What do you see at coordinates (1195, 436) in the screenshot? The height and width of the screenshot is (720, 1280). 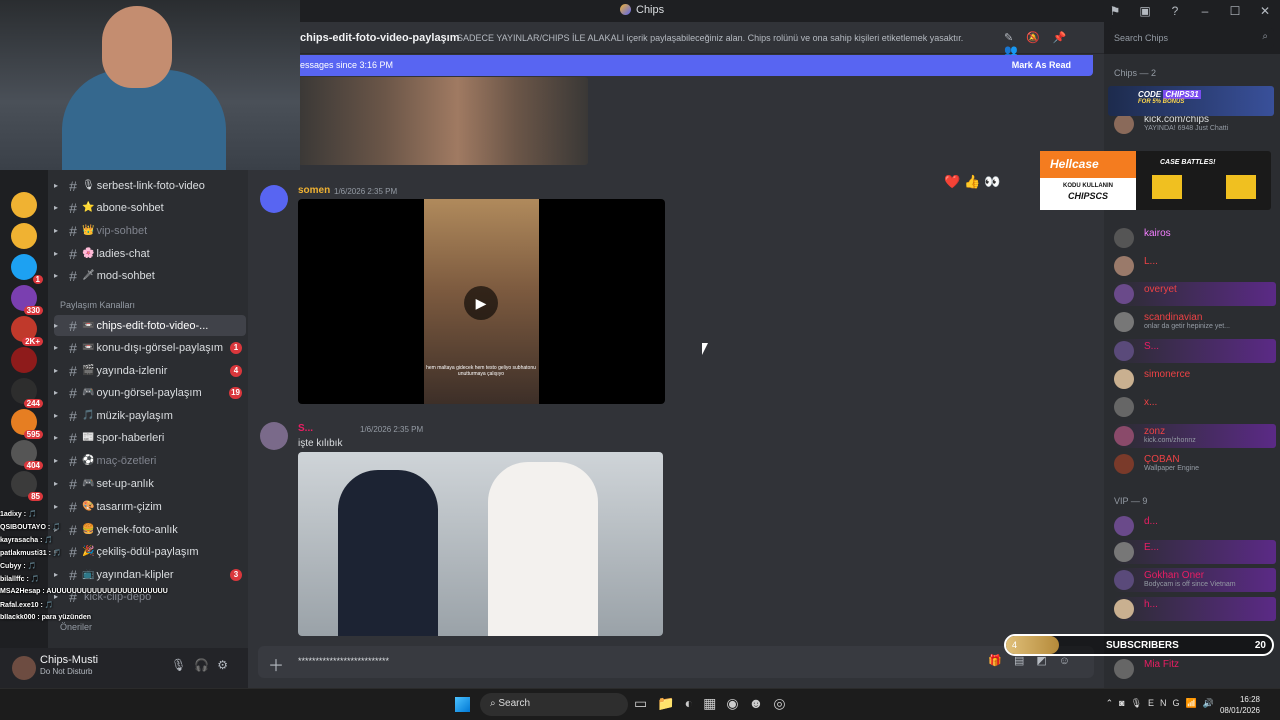 I see `member-item: zonz kick.com/zhonnz` at bounding box center [1195, 436].